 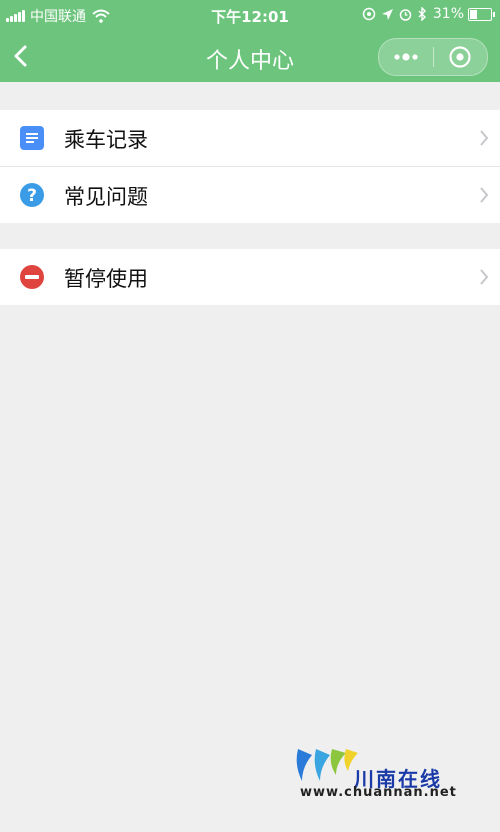 I want to click on more-dots-icon, so click(x=406, y=57).